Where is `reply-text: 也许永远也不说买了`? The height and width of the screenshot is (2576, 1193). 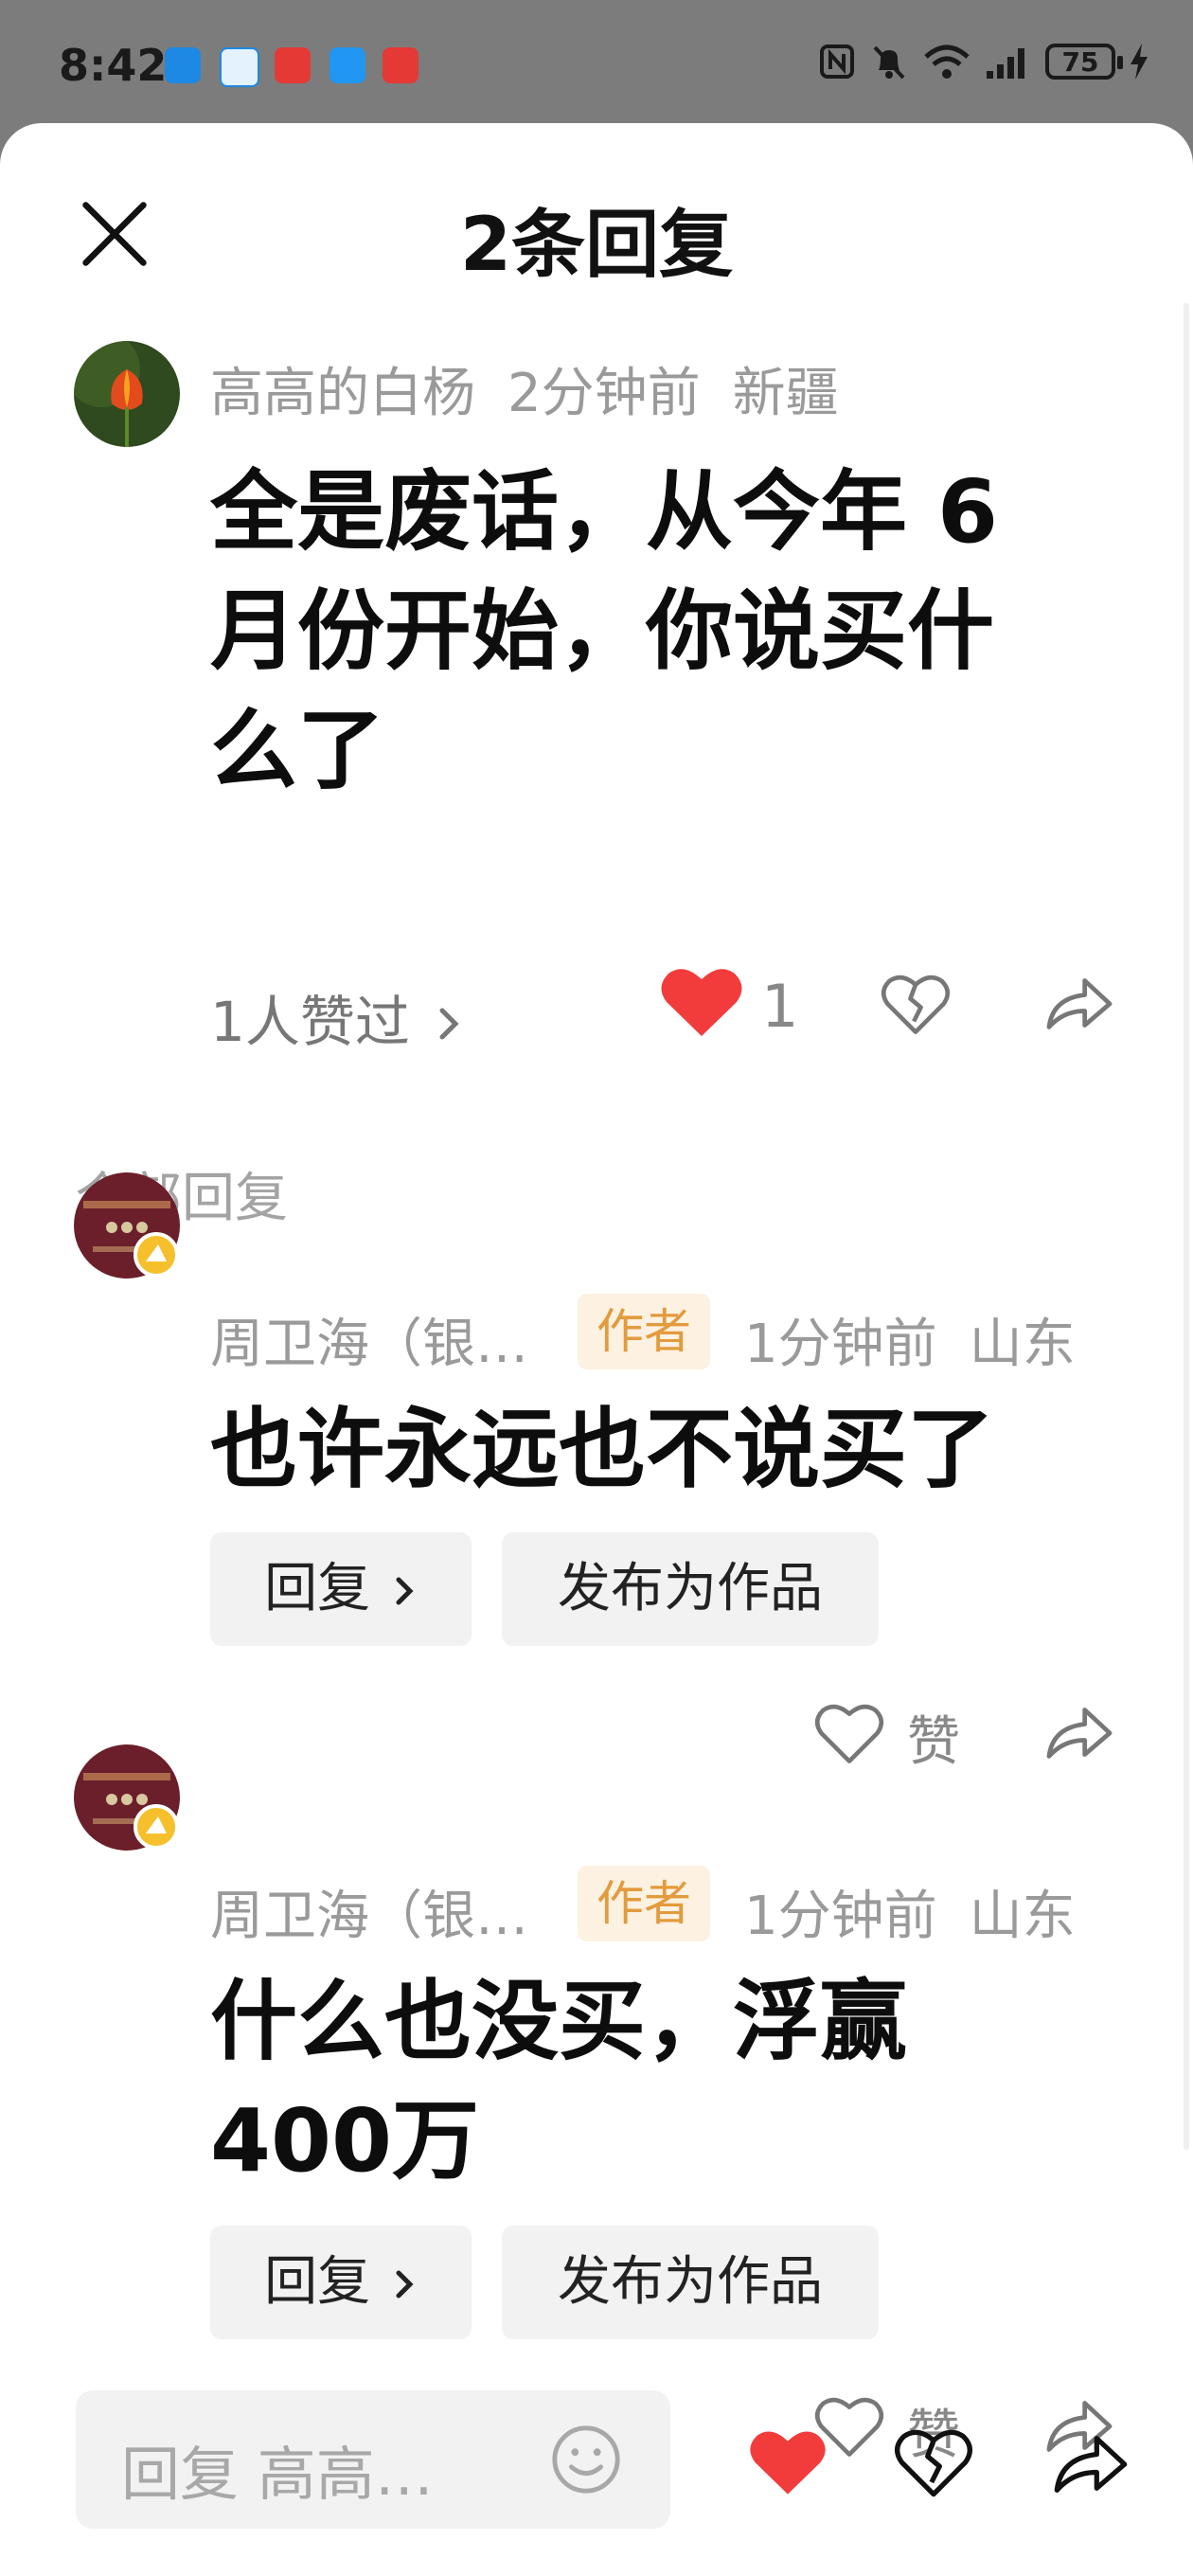 reply-text: 也许永远也不说买了 is located at coordinates (683, 1450).